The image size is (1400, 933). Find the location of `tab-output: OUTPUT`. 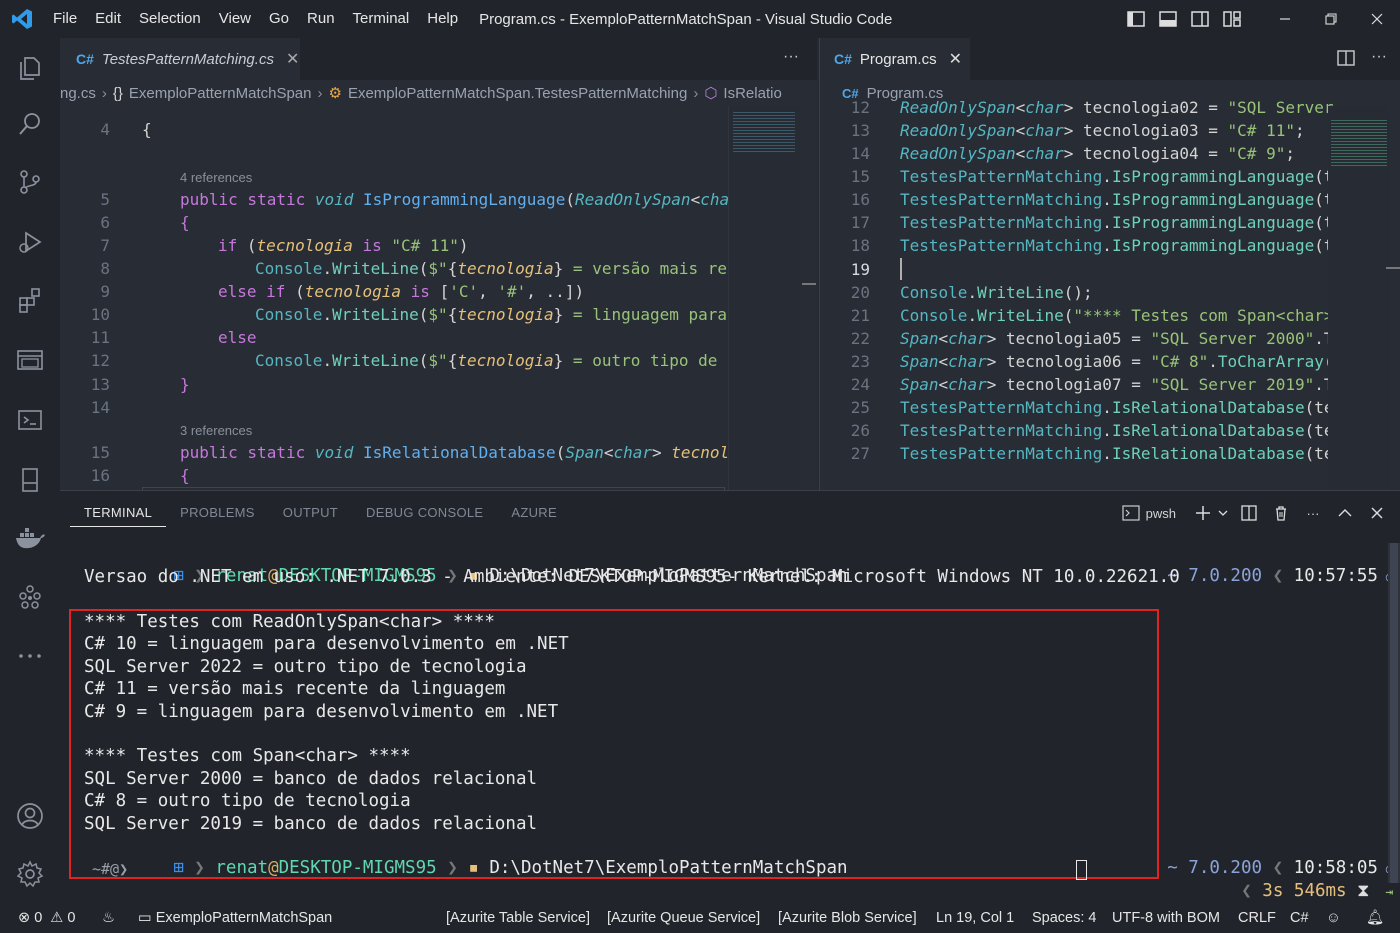

tab-output: OUTPUT is located at coordinates (310, 513).